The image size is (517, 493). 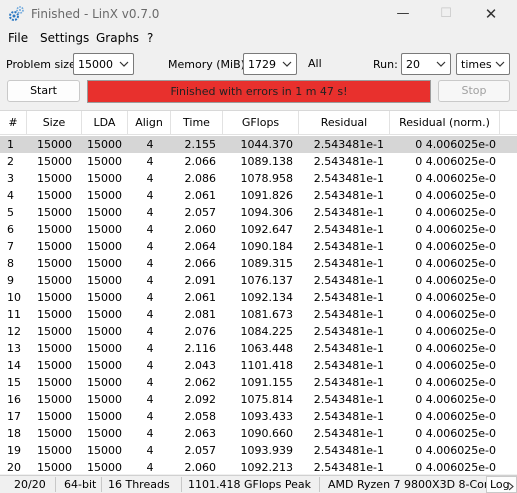 I want to click on cell-index: 19, so click(x=14, y=450).